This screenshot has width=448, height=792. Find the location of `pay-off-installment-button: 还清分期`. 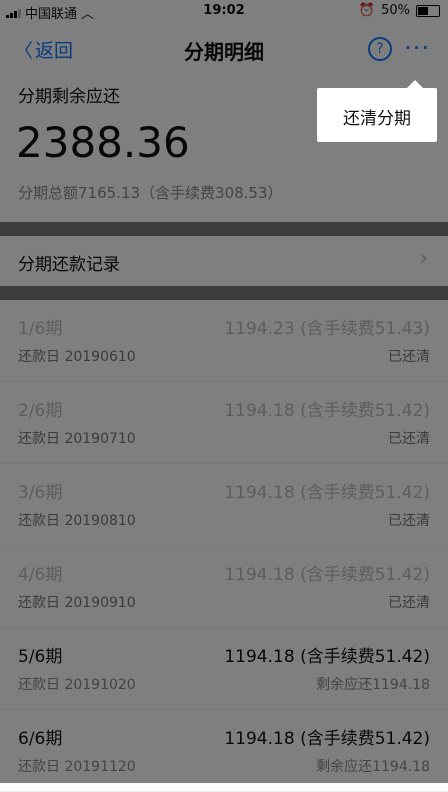

pay-off-installment-button: 还清分期 is located at coordinates (377, 116).